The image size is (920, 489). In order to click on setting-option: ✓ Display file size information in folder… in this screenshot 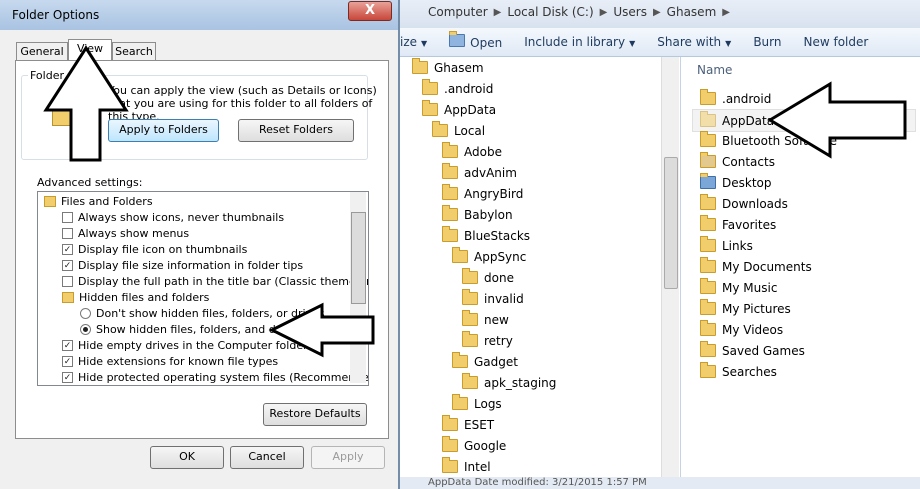, I will do `click(182, 265)`.